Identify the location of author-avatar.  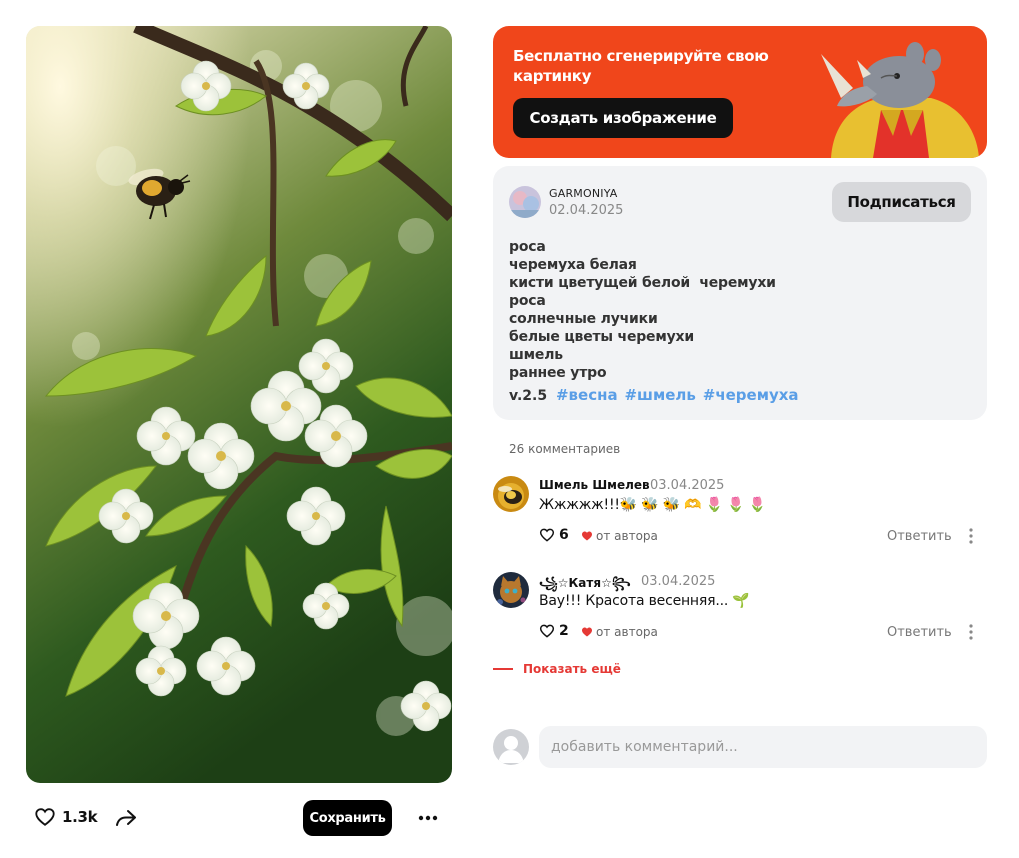
(525, 202).